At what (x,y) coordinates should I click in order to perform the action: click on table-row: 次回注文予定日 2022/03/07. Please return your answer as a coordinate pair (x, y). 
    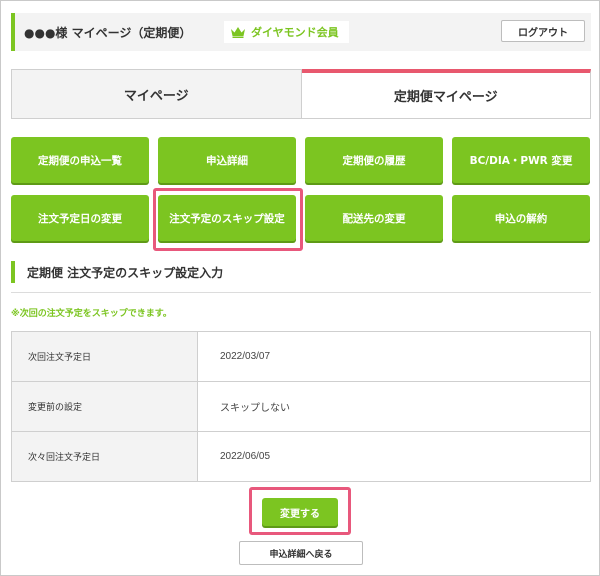
    Looking at the image, I should click on (301, 356).